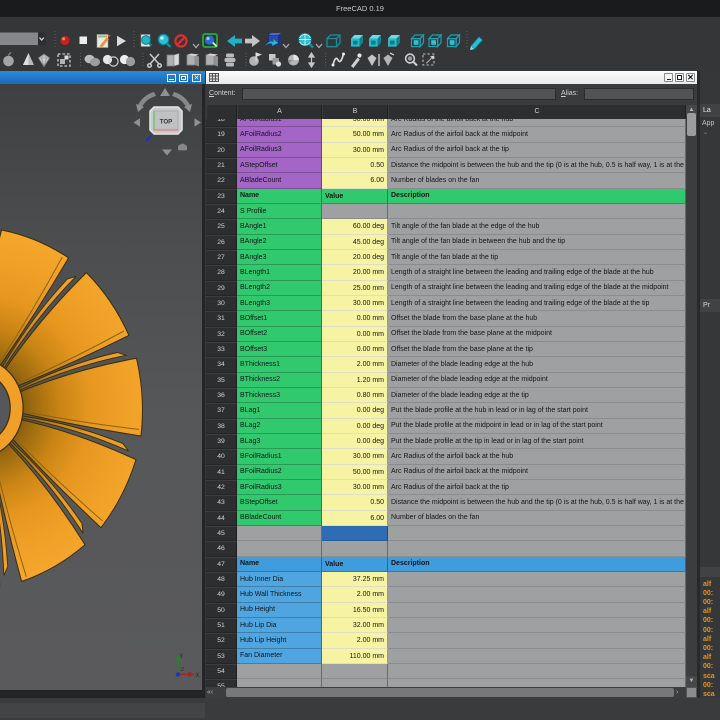 This screenshot has width=720, height=720. Describe the element at coordinates (166, 122) in the screenshot. I see `svg-text: TOP` at that location.